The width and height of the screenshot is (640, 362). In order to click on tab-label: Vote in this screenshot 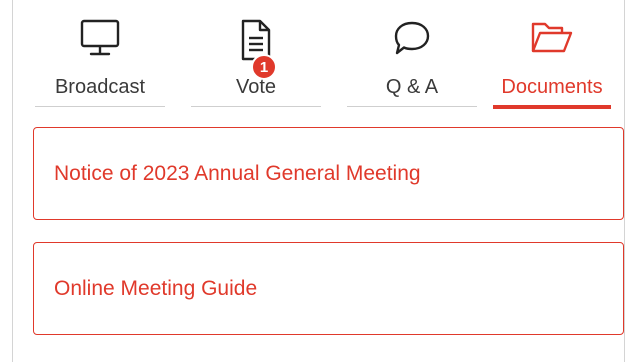, I will do `click(256, 87)`.